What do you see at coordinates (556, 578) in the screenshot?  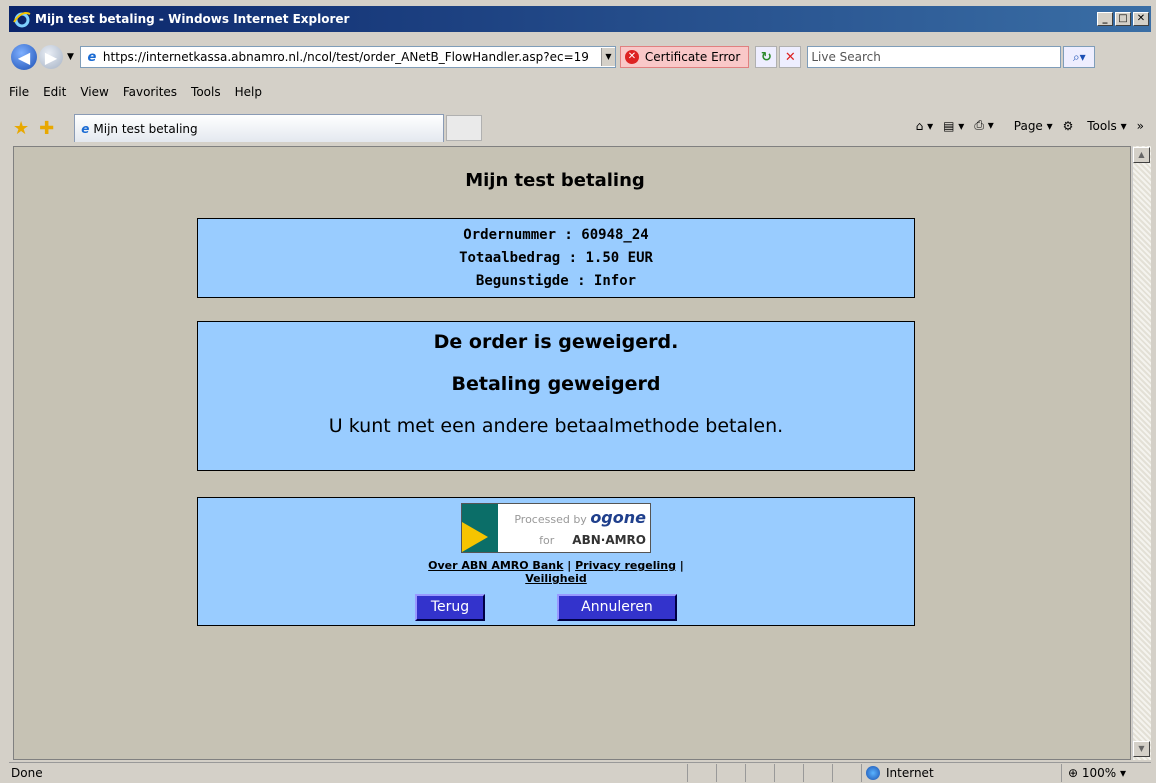 I see `security-link: Veiligheid` at bounding box center [556, 578].